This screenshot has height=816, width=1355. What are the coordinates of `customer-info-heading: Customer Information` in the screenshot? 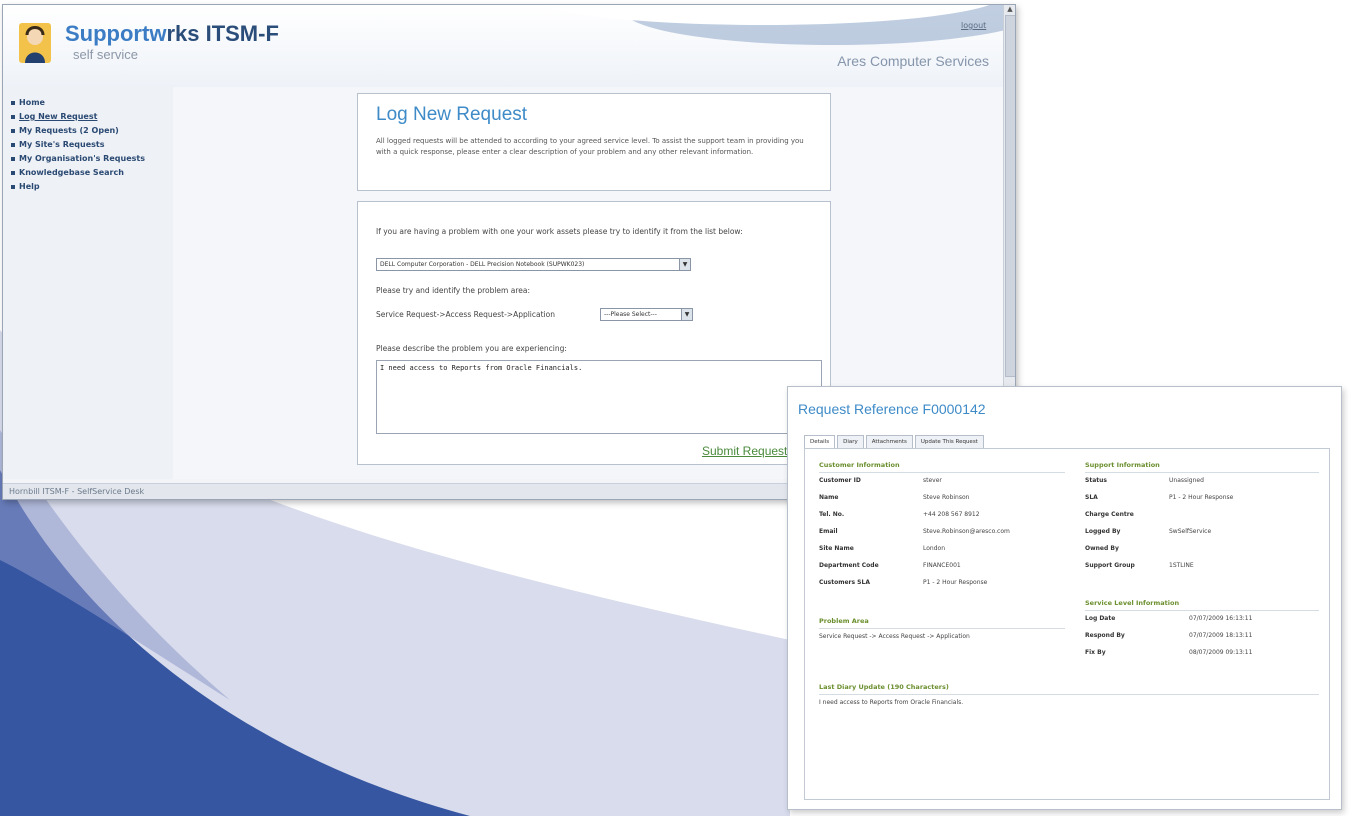 It's located at (859, 465).